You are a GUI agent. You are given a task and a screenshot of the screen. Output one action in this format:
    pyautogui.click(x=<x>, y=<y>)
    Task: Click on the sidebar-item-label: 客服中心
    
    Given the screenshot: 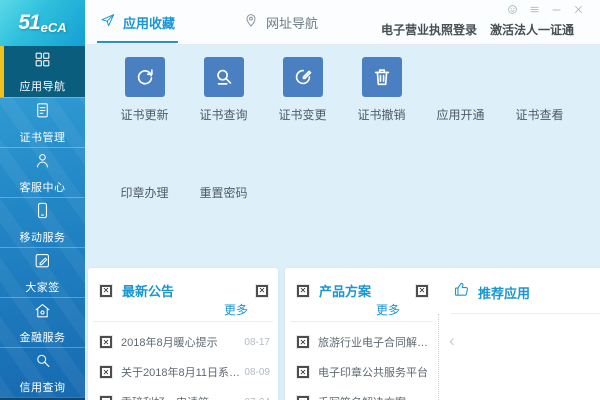 What is the action you would take?
    pyautogui.click(x=42, y=187)
    